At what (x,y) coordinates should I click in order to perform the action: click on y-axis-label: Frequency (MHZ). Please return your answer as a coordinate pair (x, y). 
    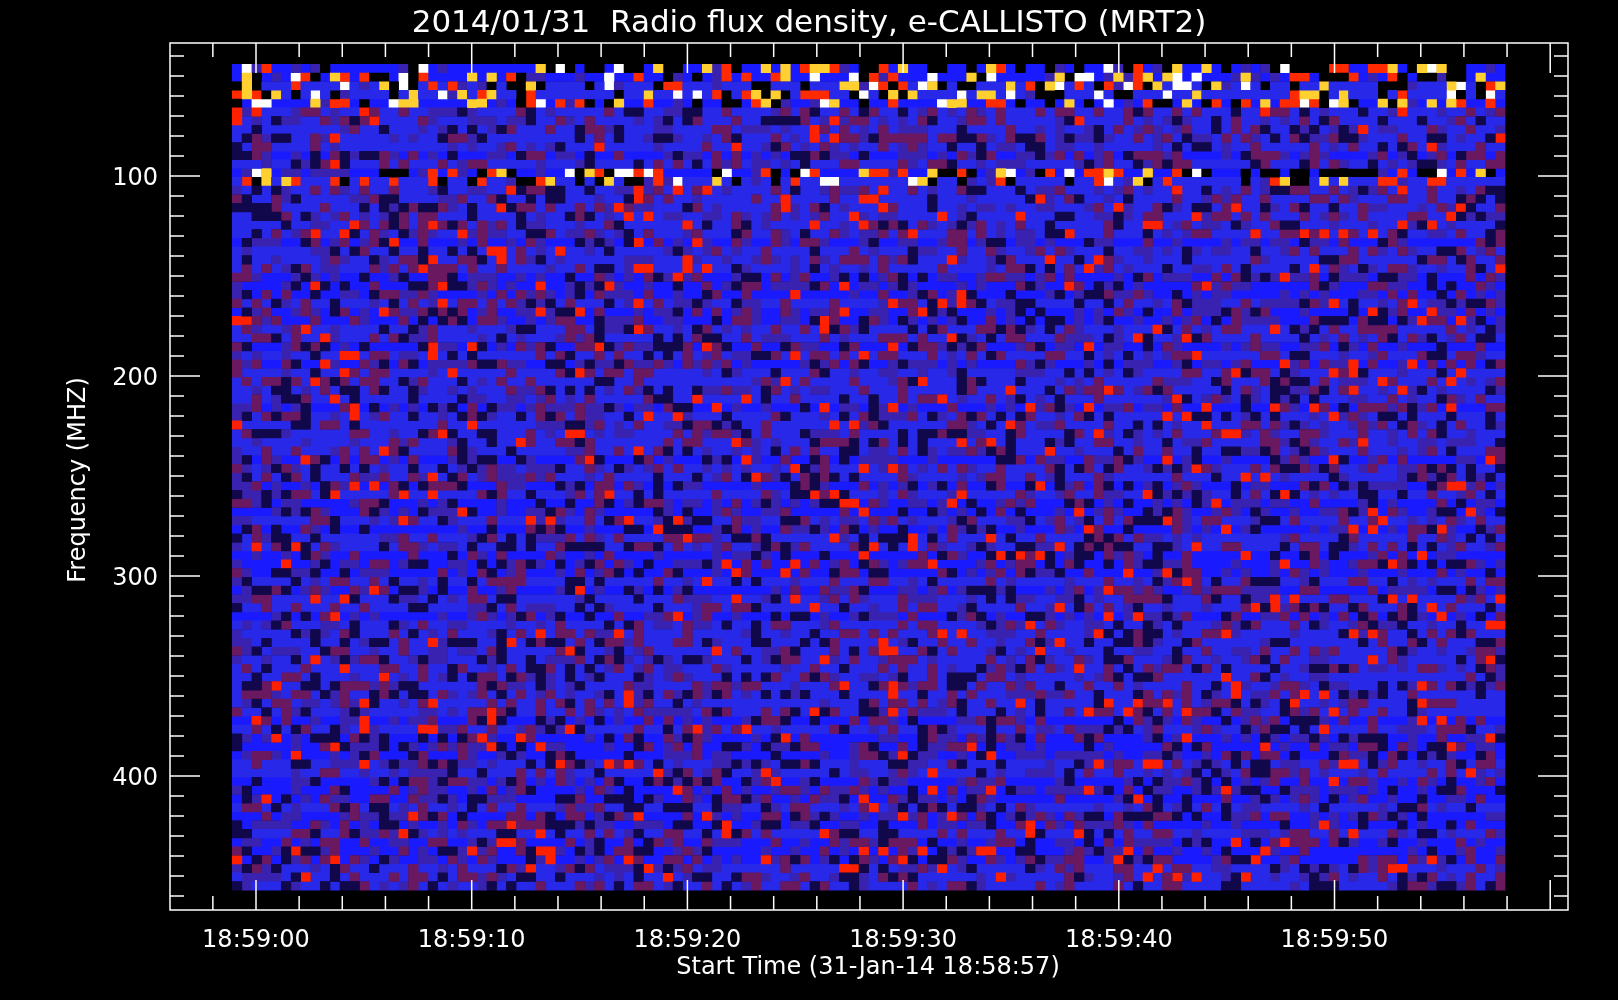
    Looking at the image, I should click on (77, 480).